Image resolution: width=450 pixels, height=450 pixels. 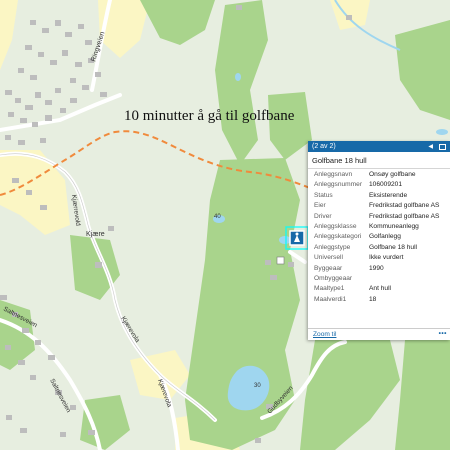 I want to click on attribute-row: Anleggsnavn Onsøy golfbane, so click(x=379, y=175).